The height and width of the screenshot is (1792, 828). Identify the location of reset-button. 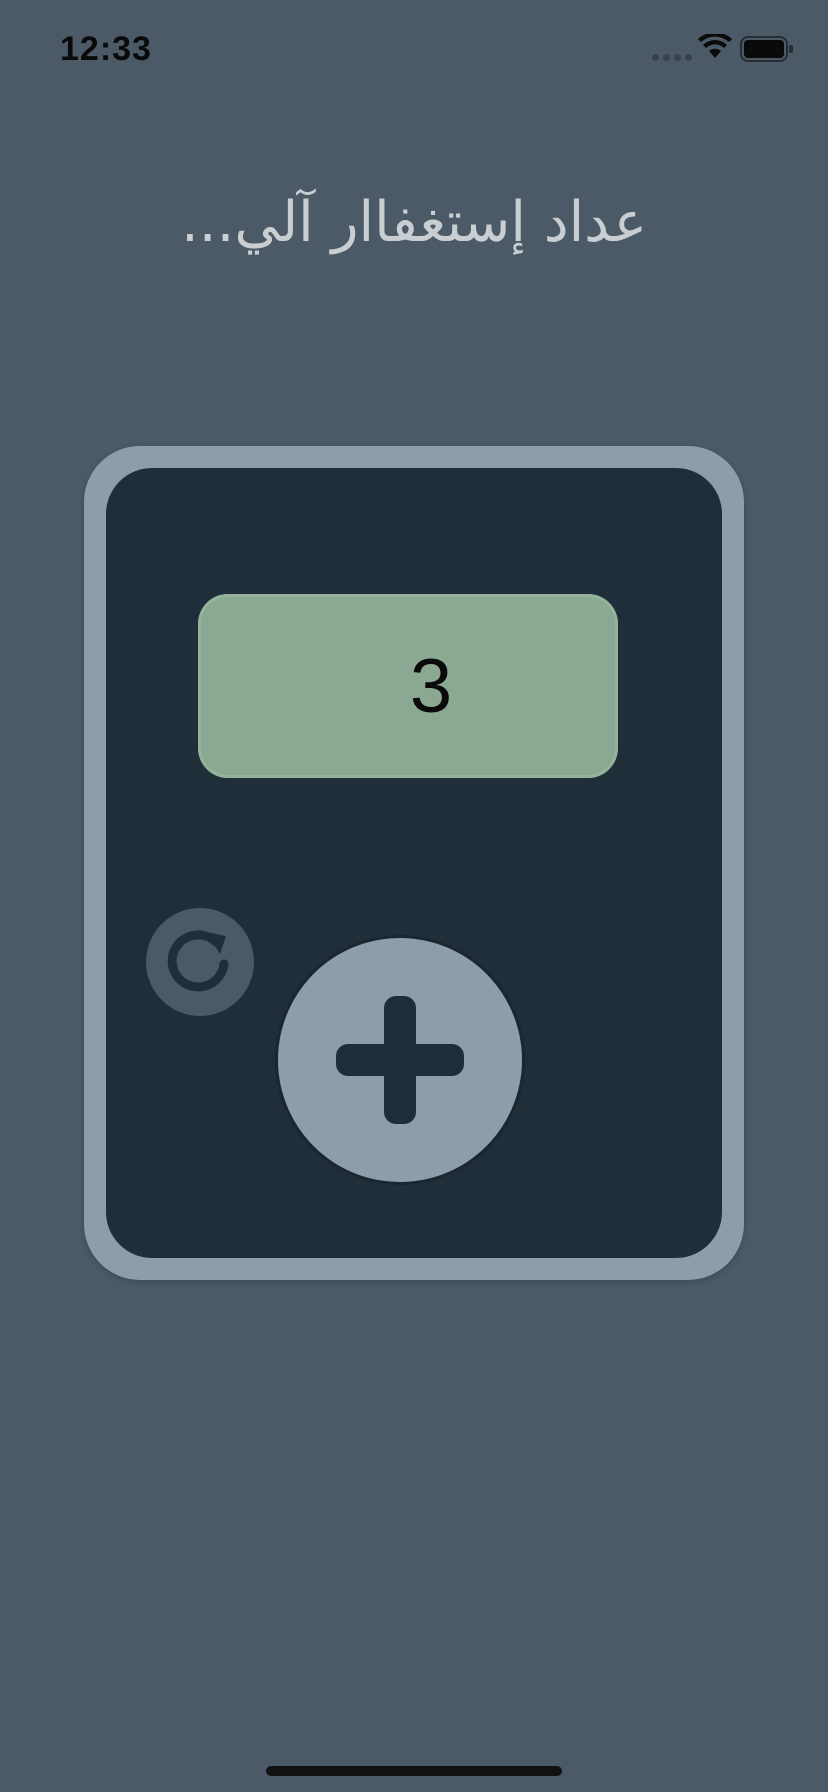
(200, 962).